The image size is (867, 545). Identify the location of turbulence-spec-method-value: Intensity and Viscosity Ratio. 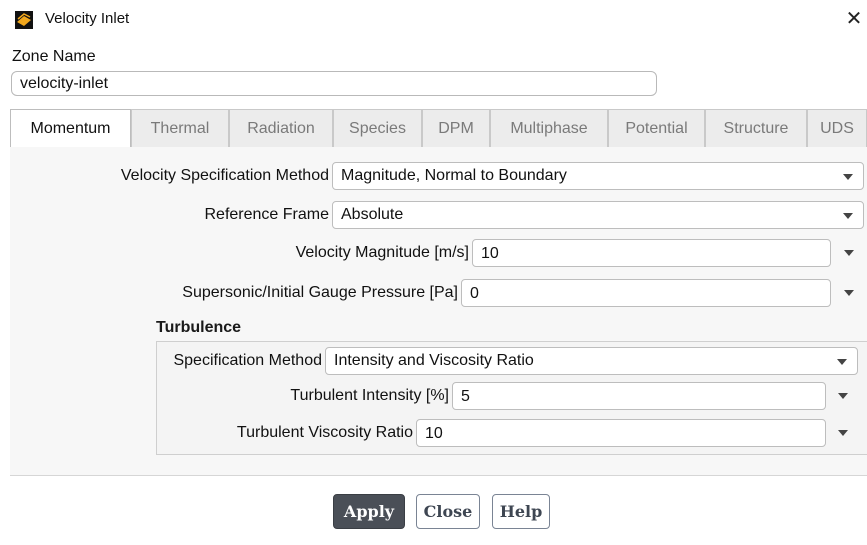
(434, 360).